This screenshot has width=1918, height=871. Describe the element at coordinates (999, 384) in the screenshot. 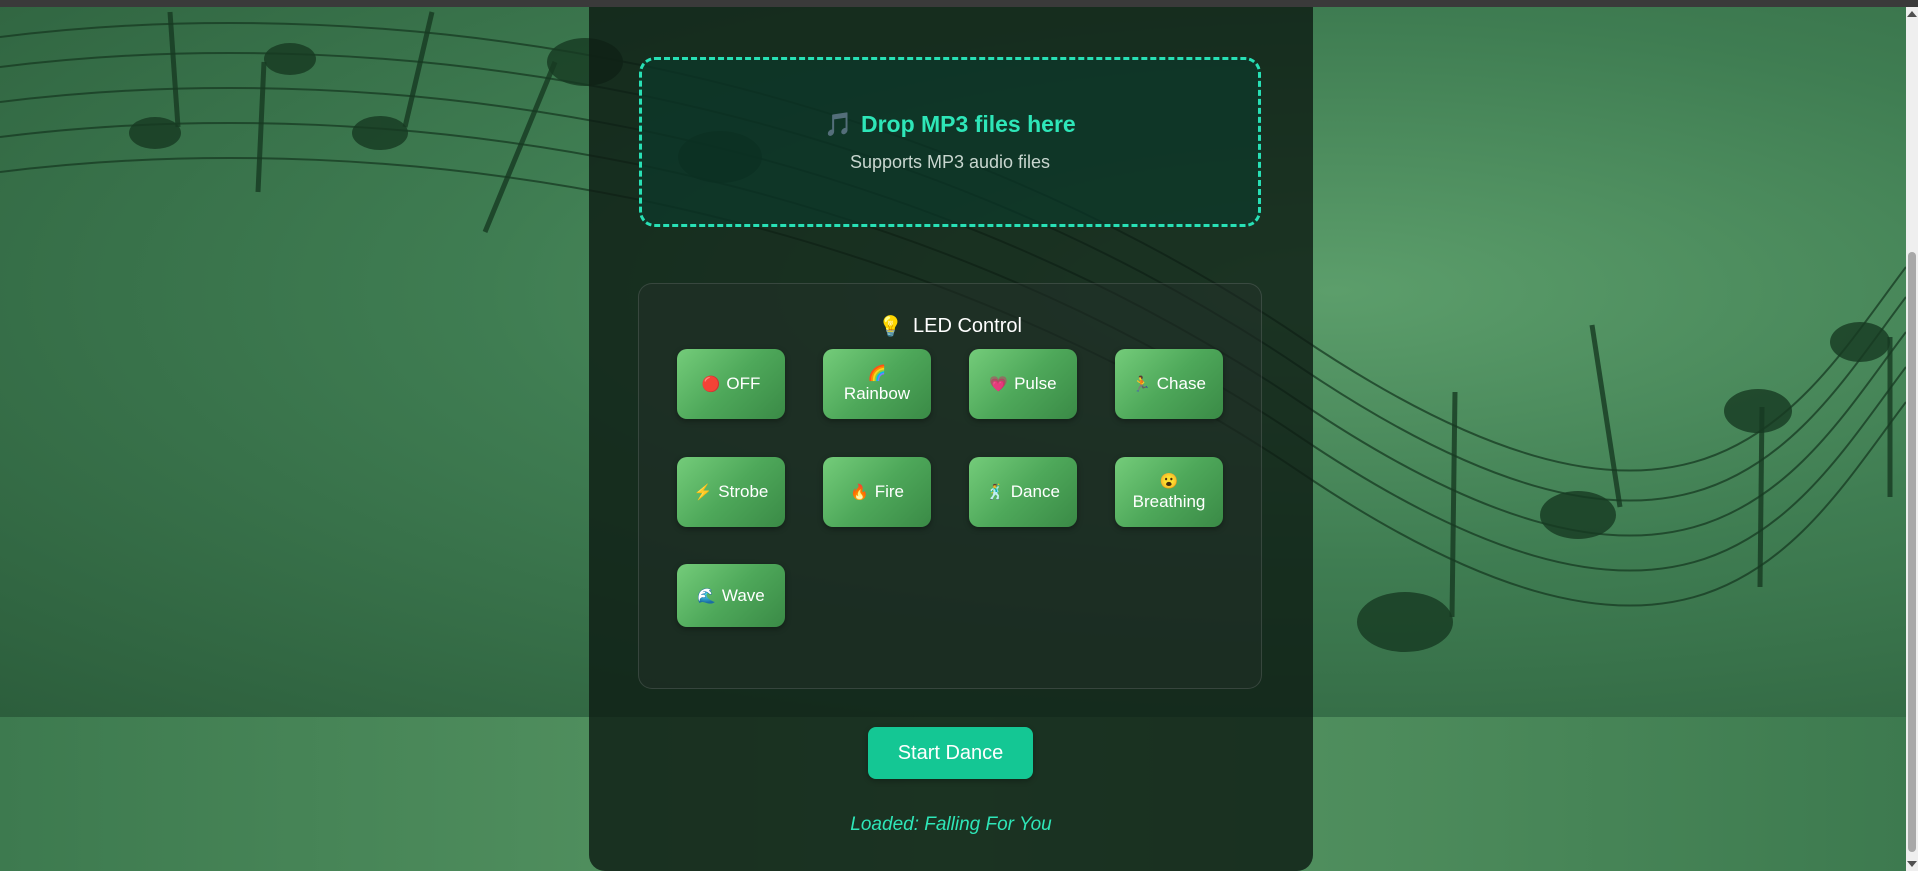

I see `heart-icon: 💗` at that location.